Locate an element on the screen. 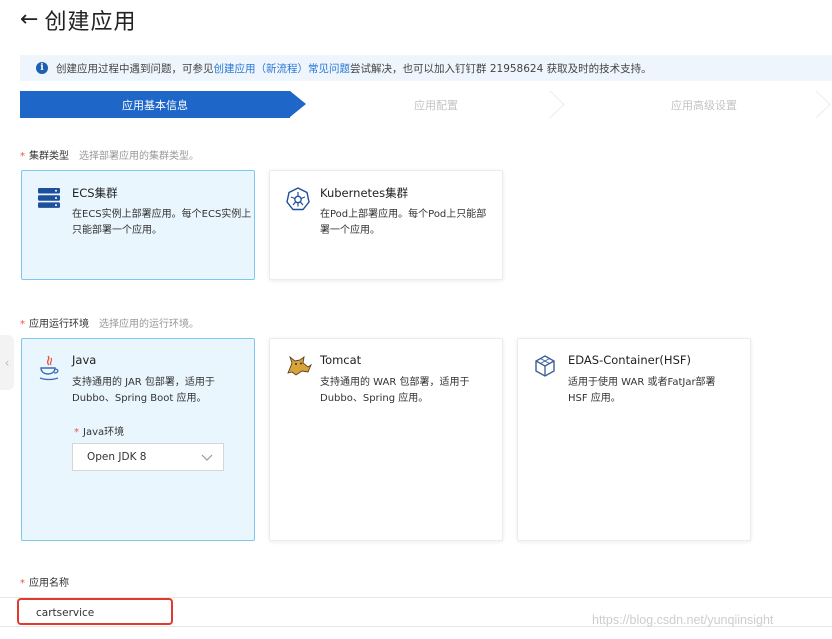  server-stack-icon is located at coordinates (49, 198).